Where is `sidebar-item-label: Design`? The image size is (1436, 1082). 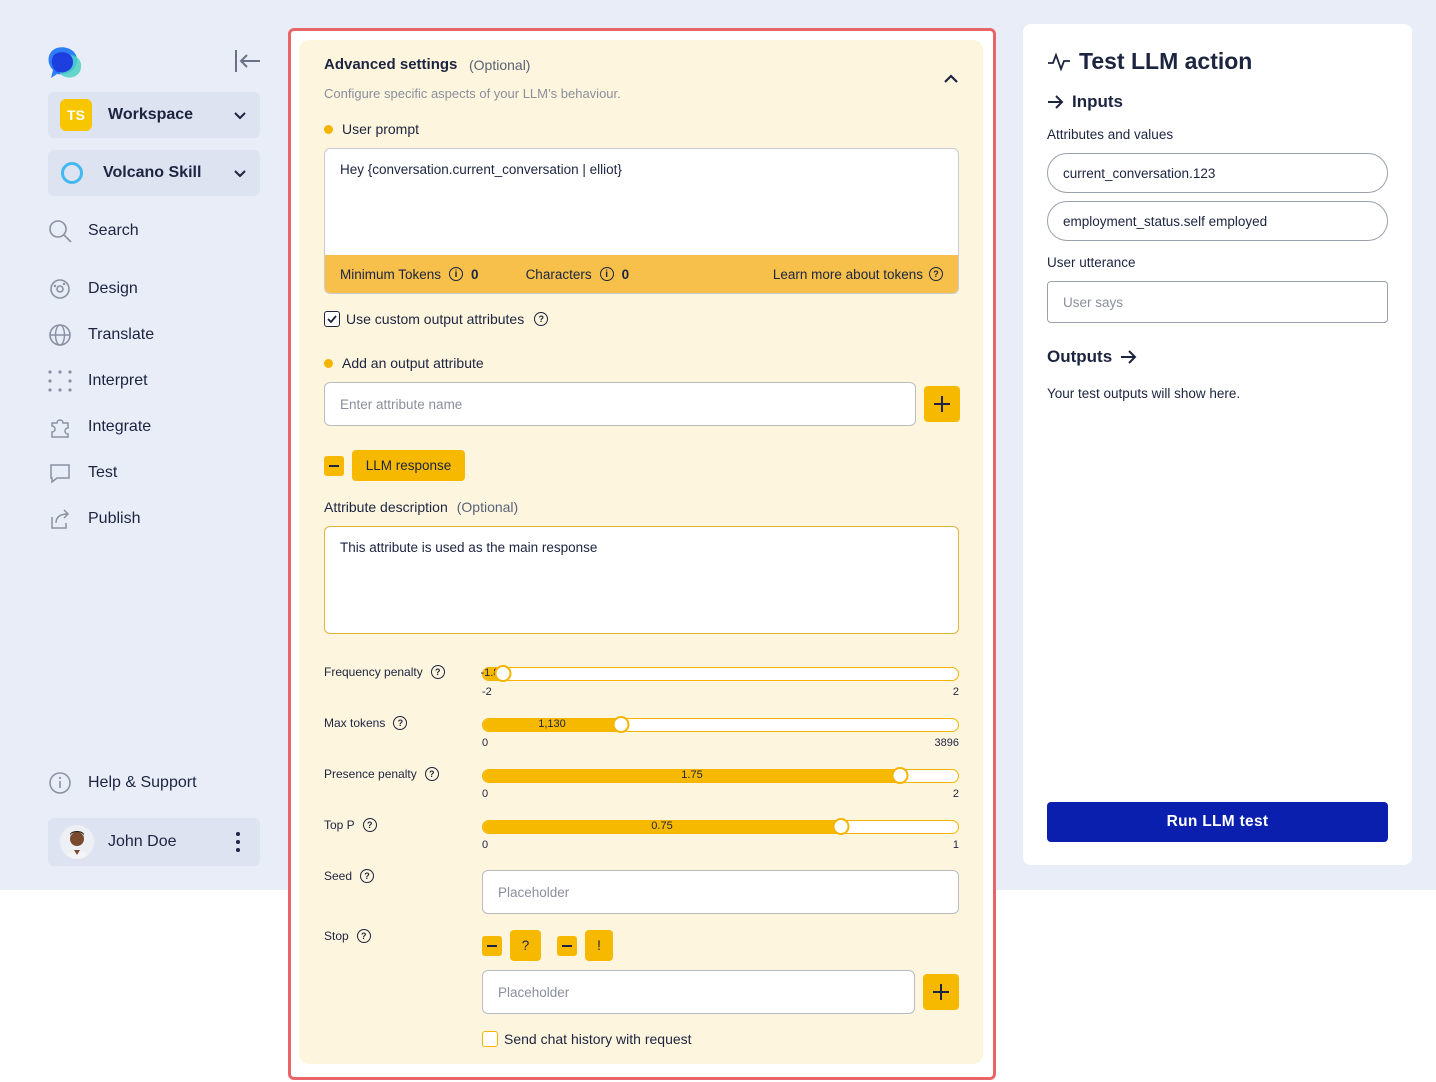 sidebar-item-label: Design is located at coordinates (113, 288).